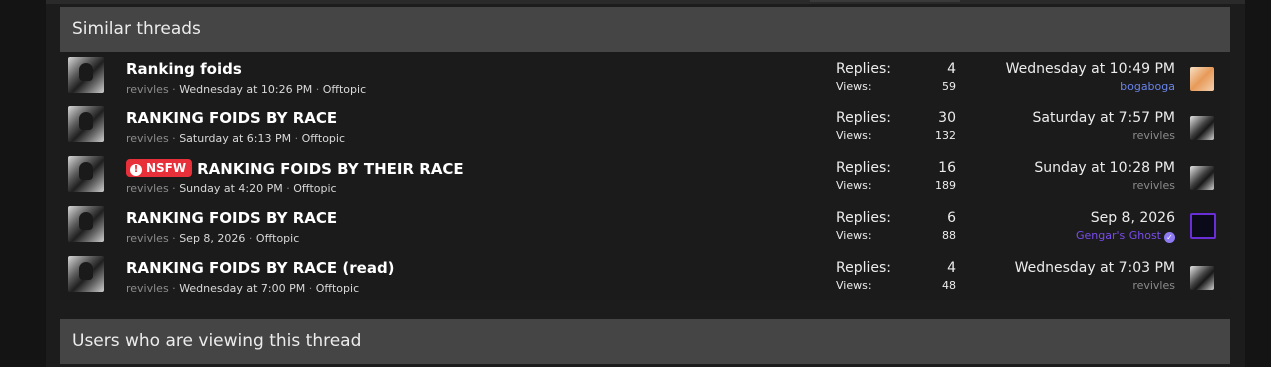  What do you see at coordinates (645, 341) in the screenshot?
I see `users-viewing-header: Users who are viewing this thread` at bounding box center [645, 341].